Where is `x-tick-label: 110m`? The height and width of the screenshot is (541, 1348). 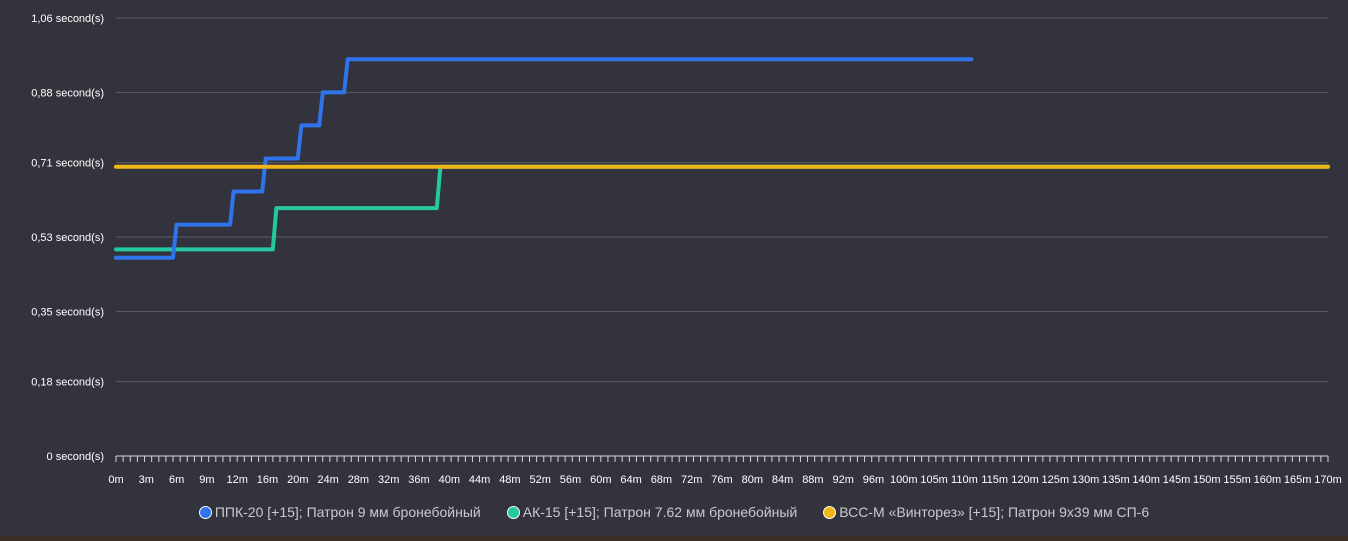 x-tick-label: 110m is located at coordinates (964, 480).